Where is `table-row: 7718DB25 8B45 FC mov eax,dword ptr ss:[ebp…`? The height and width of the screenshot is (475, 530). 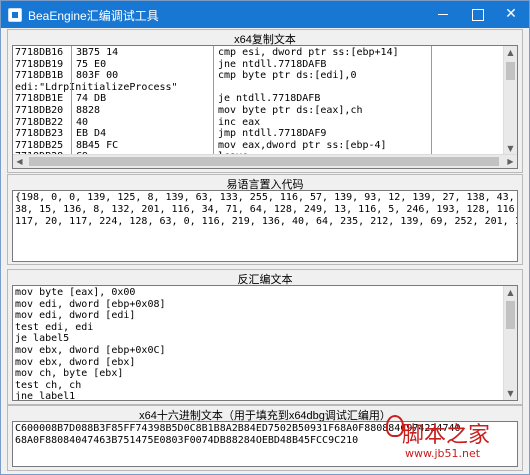
table-row: 7718DB25 8B45 FC mov eax,dword ptr ss:[ebp… is located at coordinates (258, 146).